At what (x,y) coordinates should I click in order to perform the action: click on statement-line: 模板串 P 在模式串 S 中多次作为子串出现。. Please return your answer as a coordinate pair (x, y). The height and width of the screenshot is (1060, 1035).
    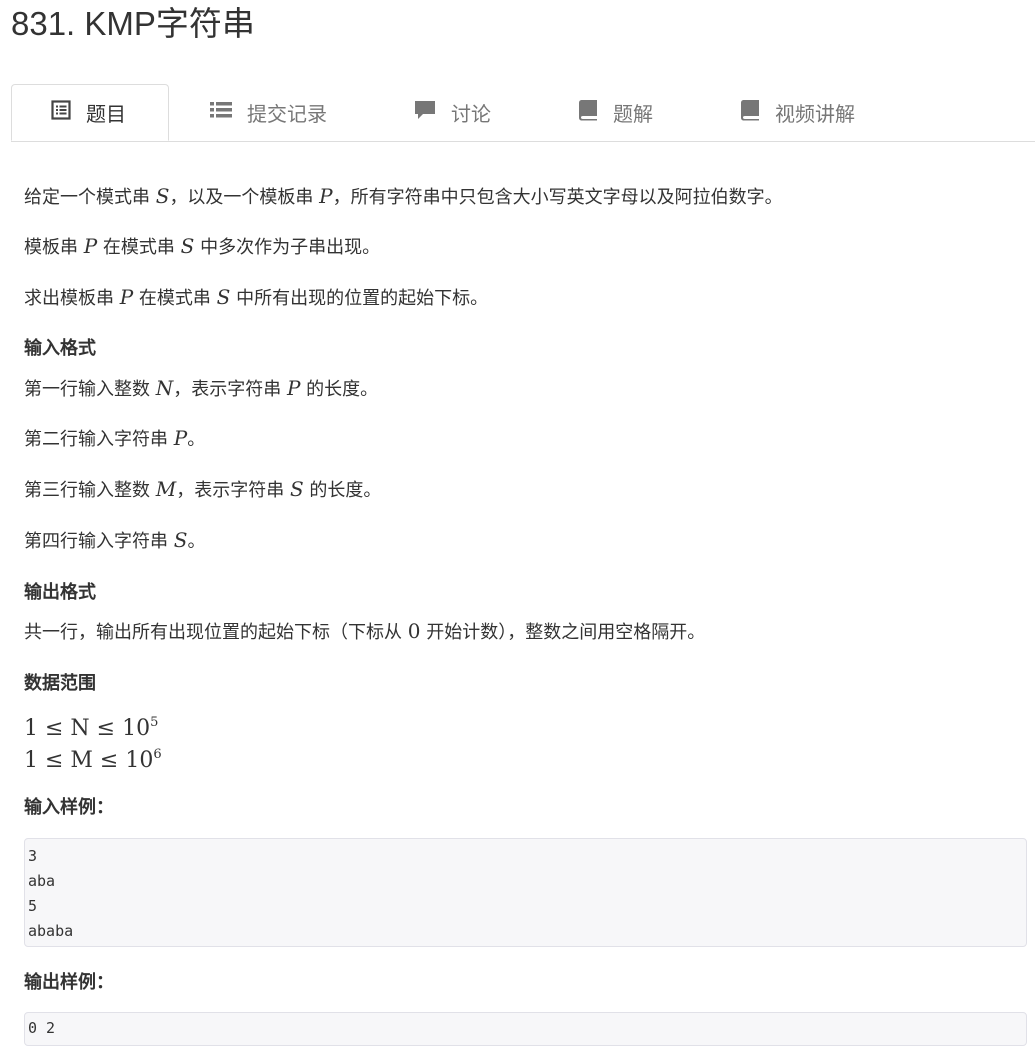
    Looking at the image, I should click on (202, 247).